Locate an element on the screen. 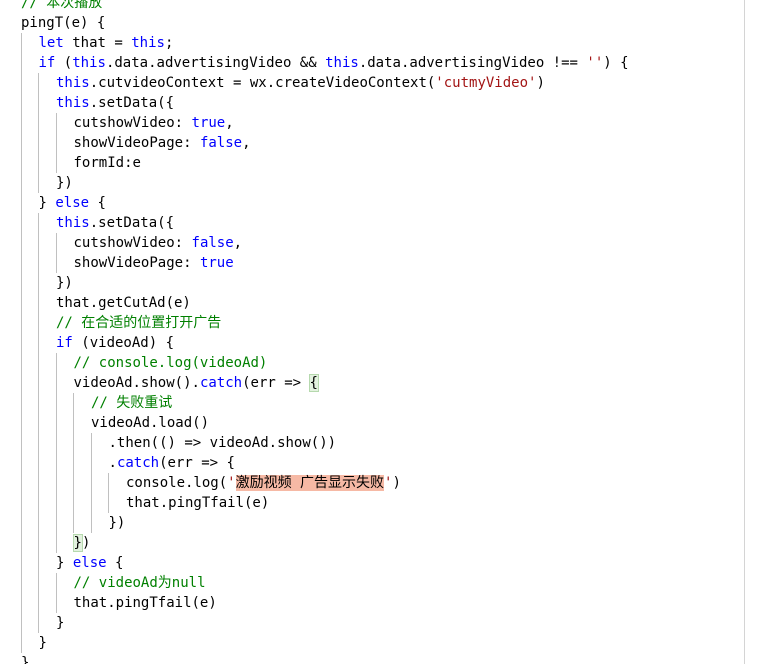  code-token: // 失败重试 is located at coordinates (132, 403).